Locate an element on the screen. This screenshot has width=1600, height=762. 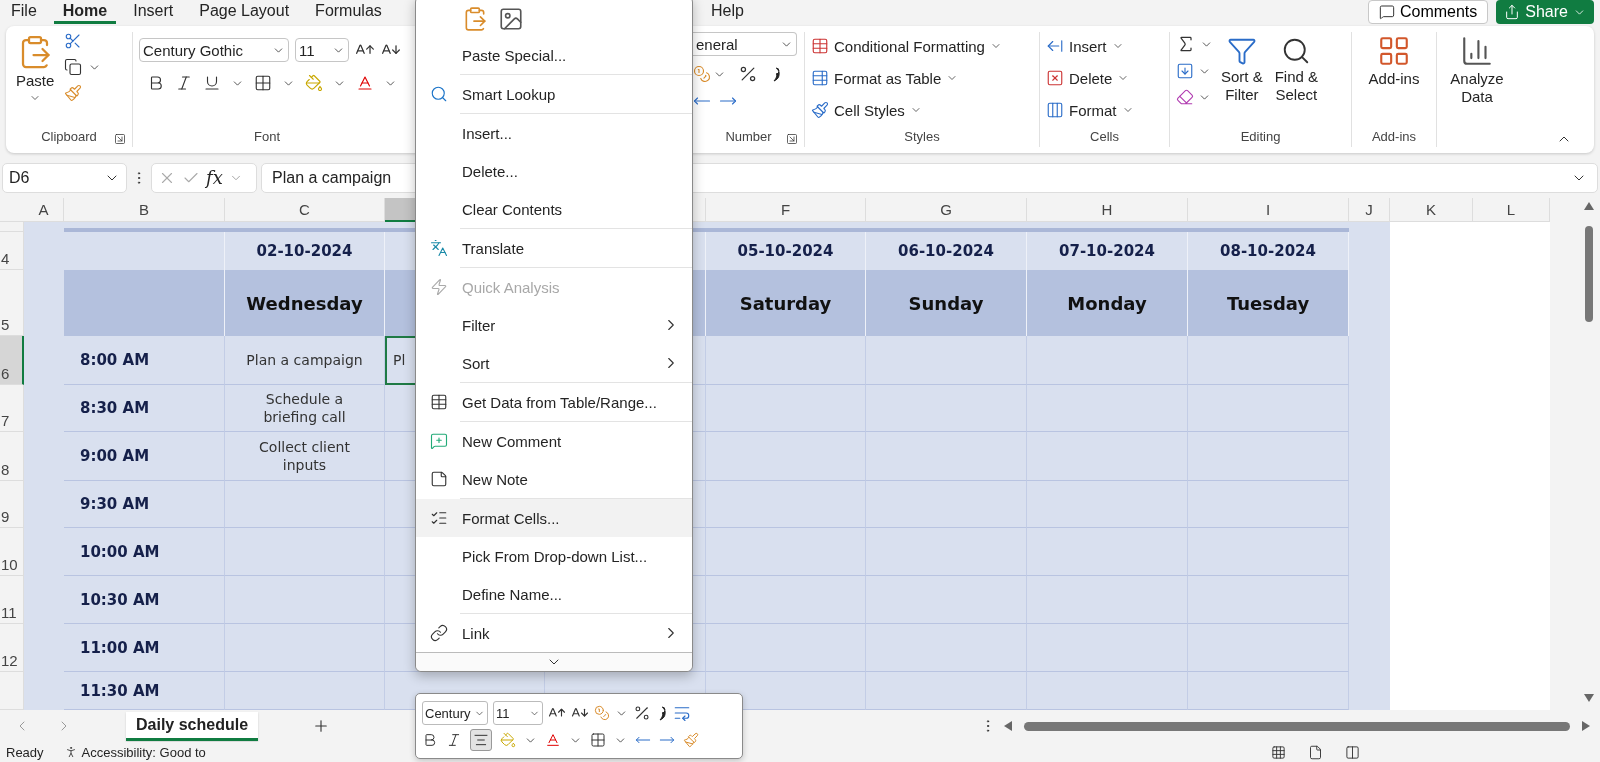
comment-add-icon is located at coordinates (439, 441).